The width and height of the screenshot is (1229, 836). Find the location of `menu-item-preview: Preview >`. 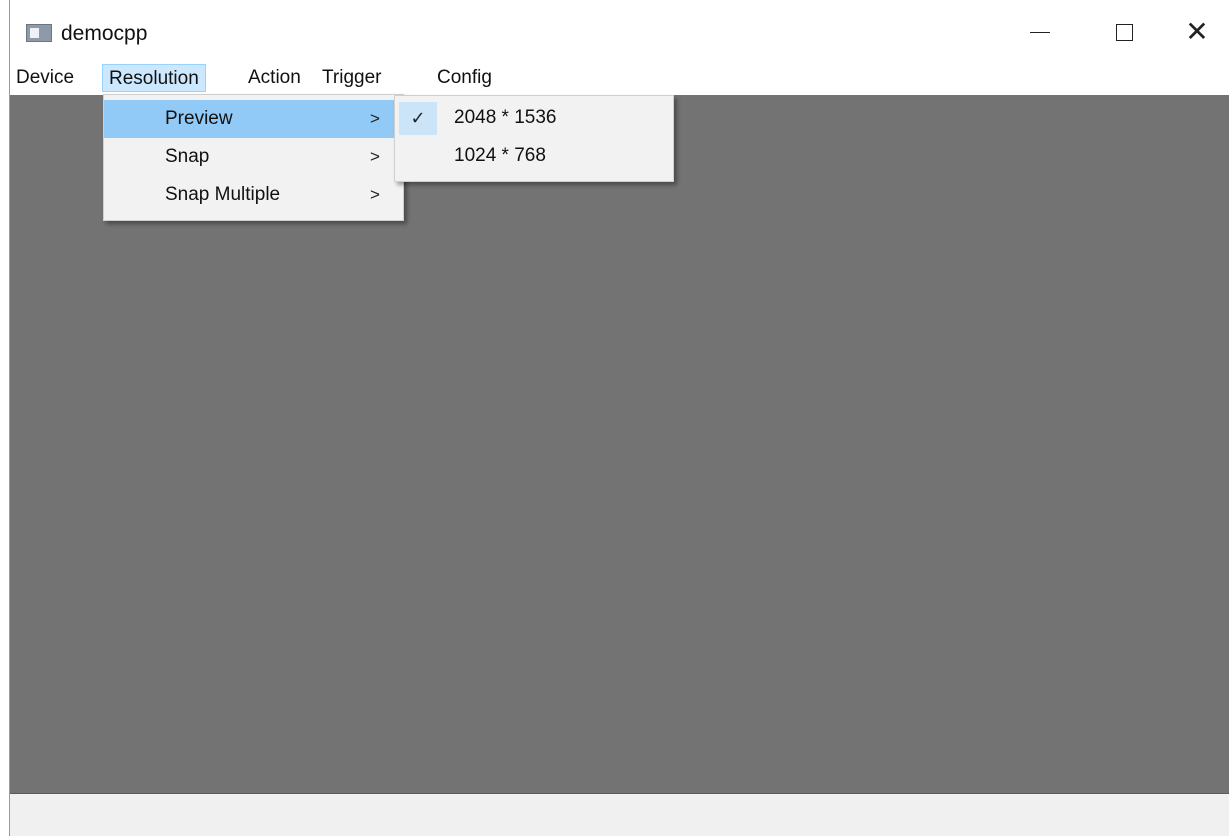

menu-item-preview: Preview > is located at coordinates (253, 119).